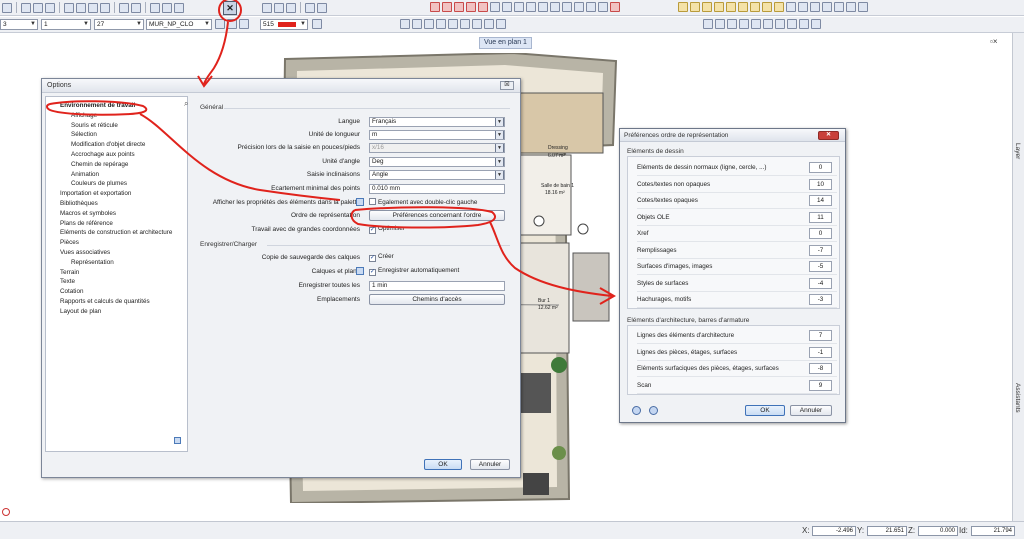 The height and width of the screenshot is (539, 1024). What do you see at coordinates (636, 410) in the screenshot?
I see `help-icon` at bounding box center [636, 410].